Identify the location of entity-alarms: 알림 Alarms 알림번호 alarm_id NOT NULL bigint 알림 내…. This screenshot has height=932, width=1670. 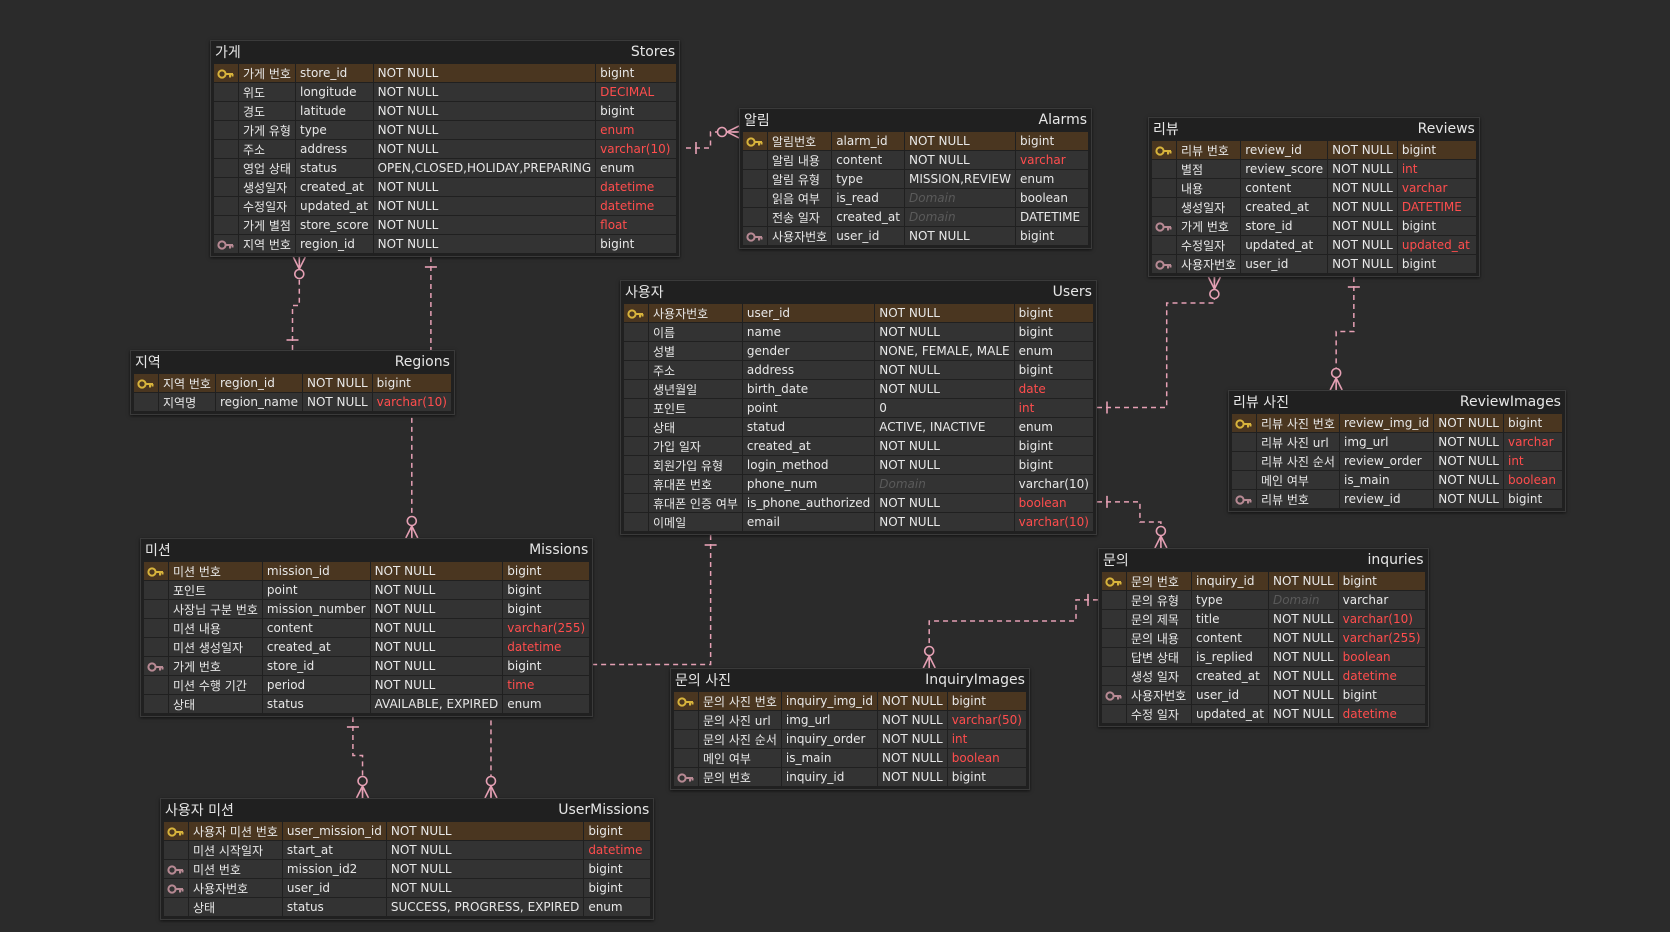
(916, 178).